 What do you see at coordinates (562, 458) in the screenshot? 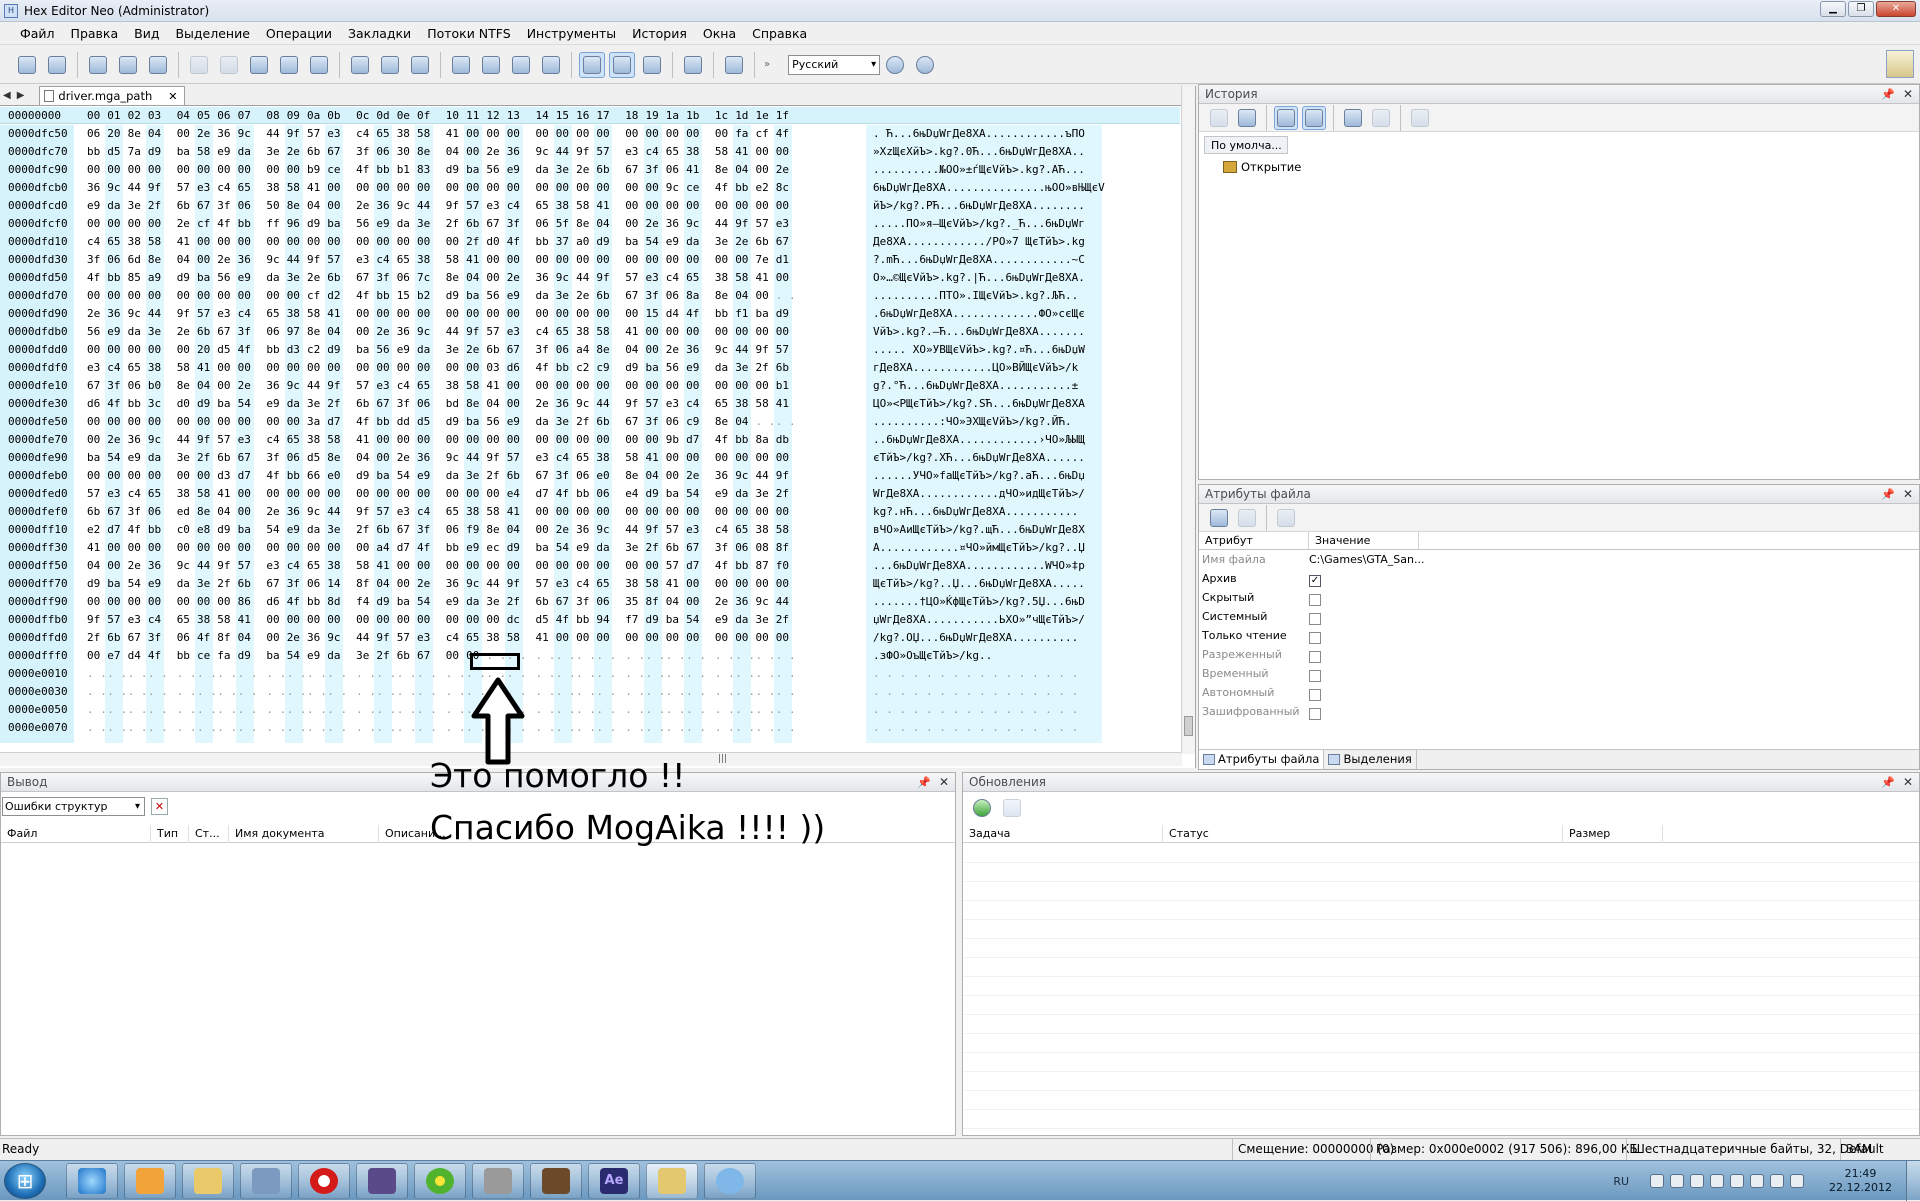
I see `hex-byte: c4` at bounding box center [562, 458].